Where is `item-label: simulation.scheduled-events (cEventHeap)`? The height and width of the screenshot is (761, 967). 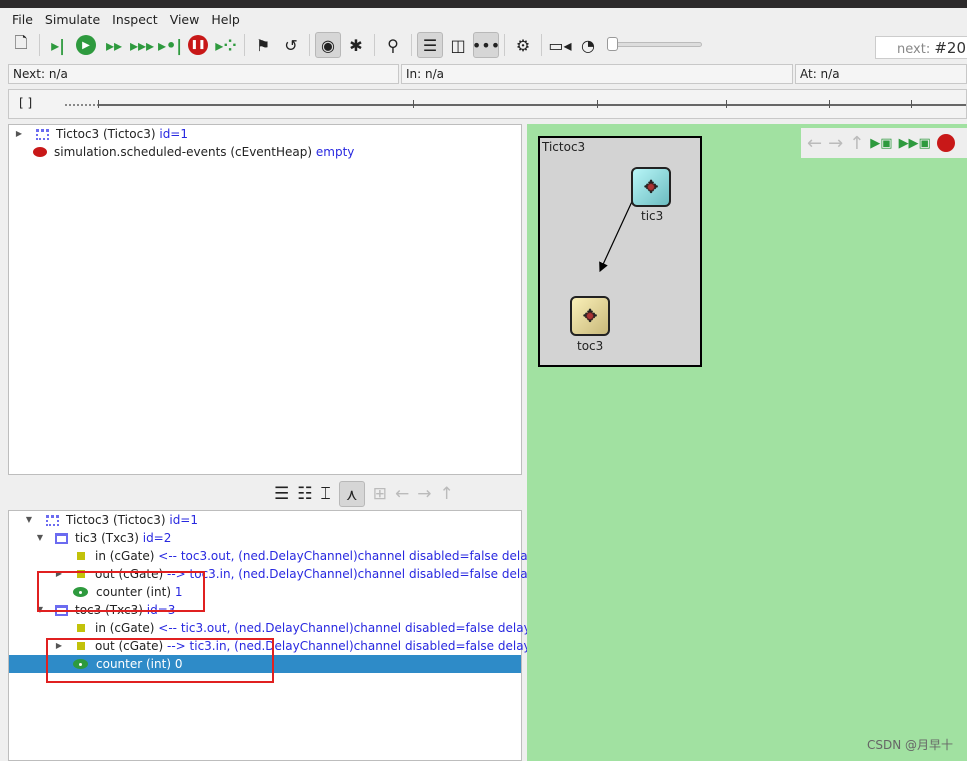 item-label: simulation.scheduled-events (cEventHeap) is located at coordinates (183, 152).